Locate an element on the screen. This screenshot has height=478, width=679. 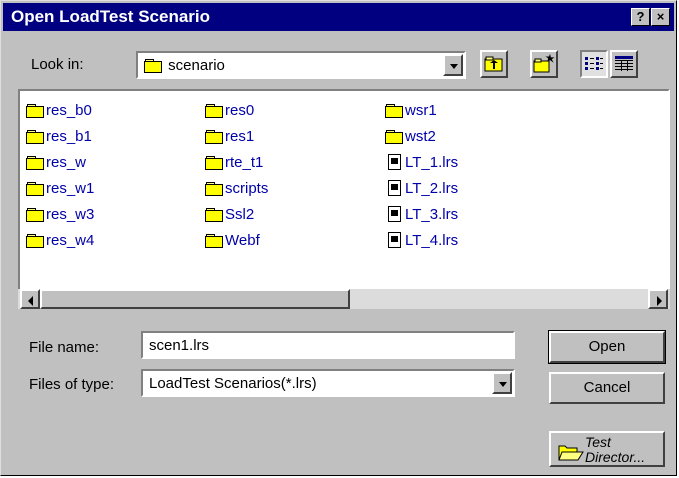
help-button: ? is located at coordinates (640, 17).